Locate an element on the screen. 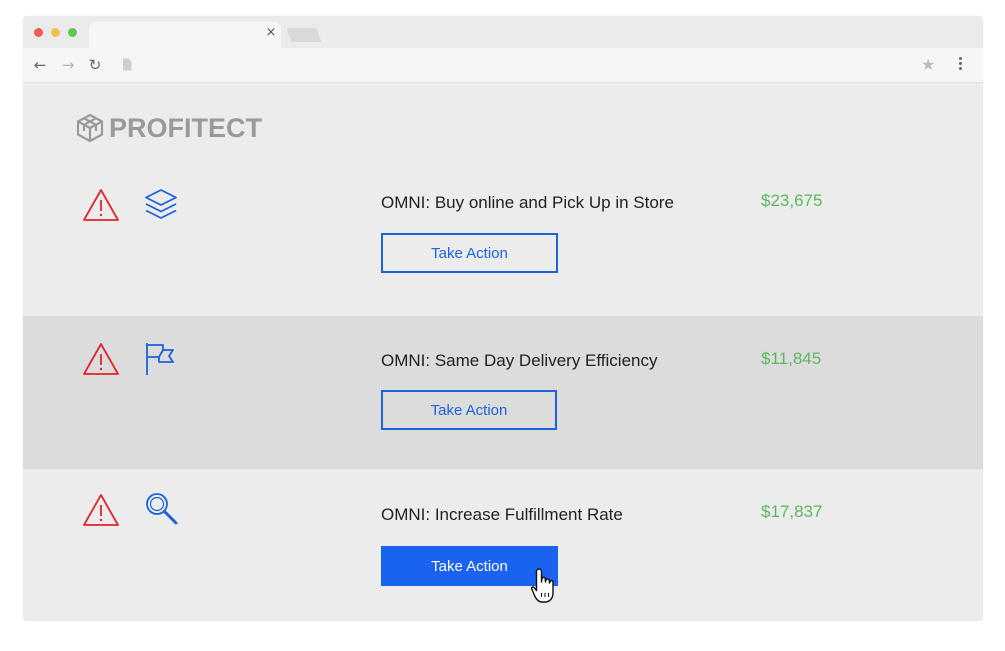  maximize-window-dot is located at coordinates (72, 32).